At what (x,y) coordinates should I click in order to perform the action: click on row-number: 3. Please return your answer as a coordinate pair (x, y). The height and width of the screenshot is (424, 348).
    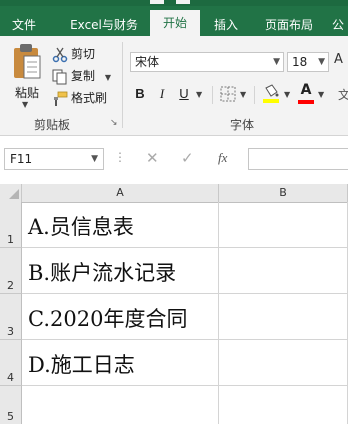
    Looking at the image, I should click on (10, 331).